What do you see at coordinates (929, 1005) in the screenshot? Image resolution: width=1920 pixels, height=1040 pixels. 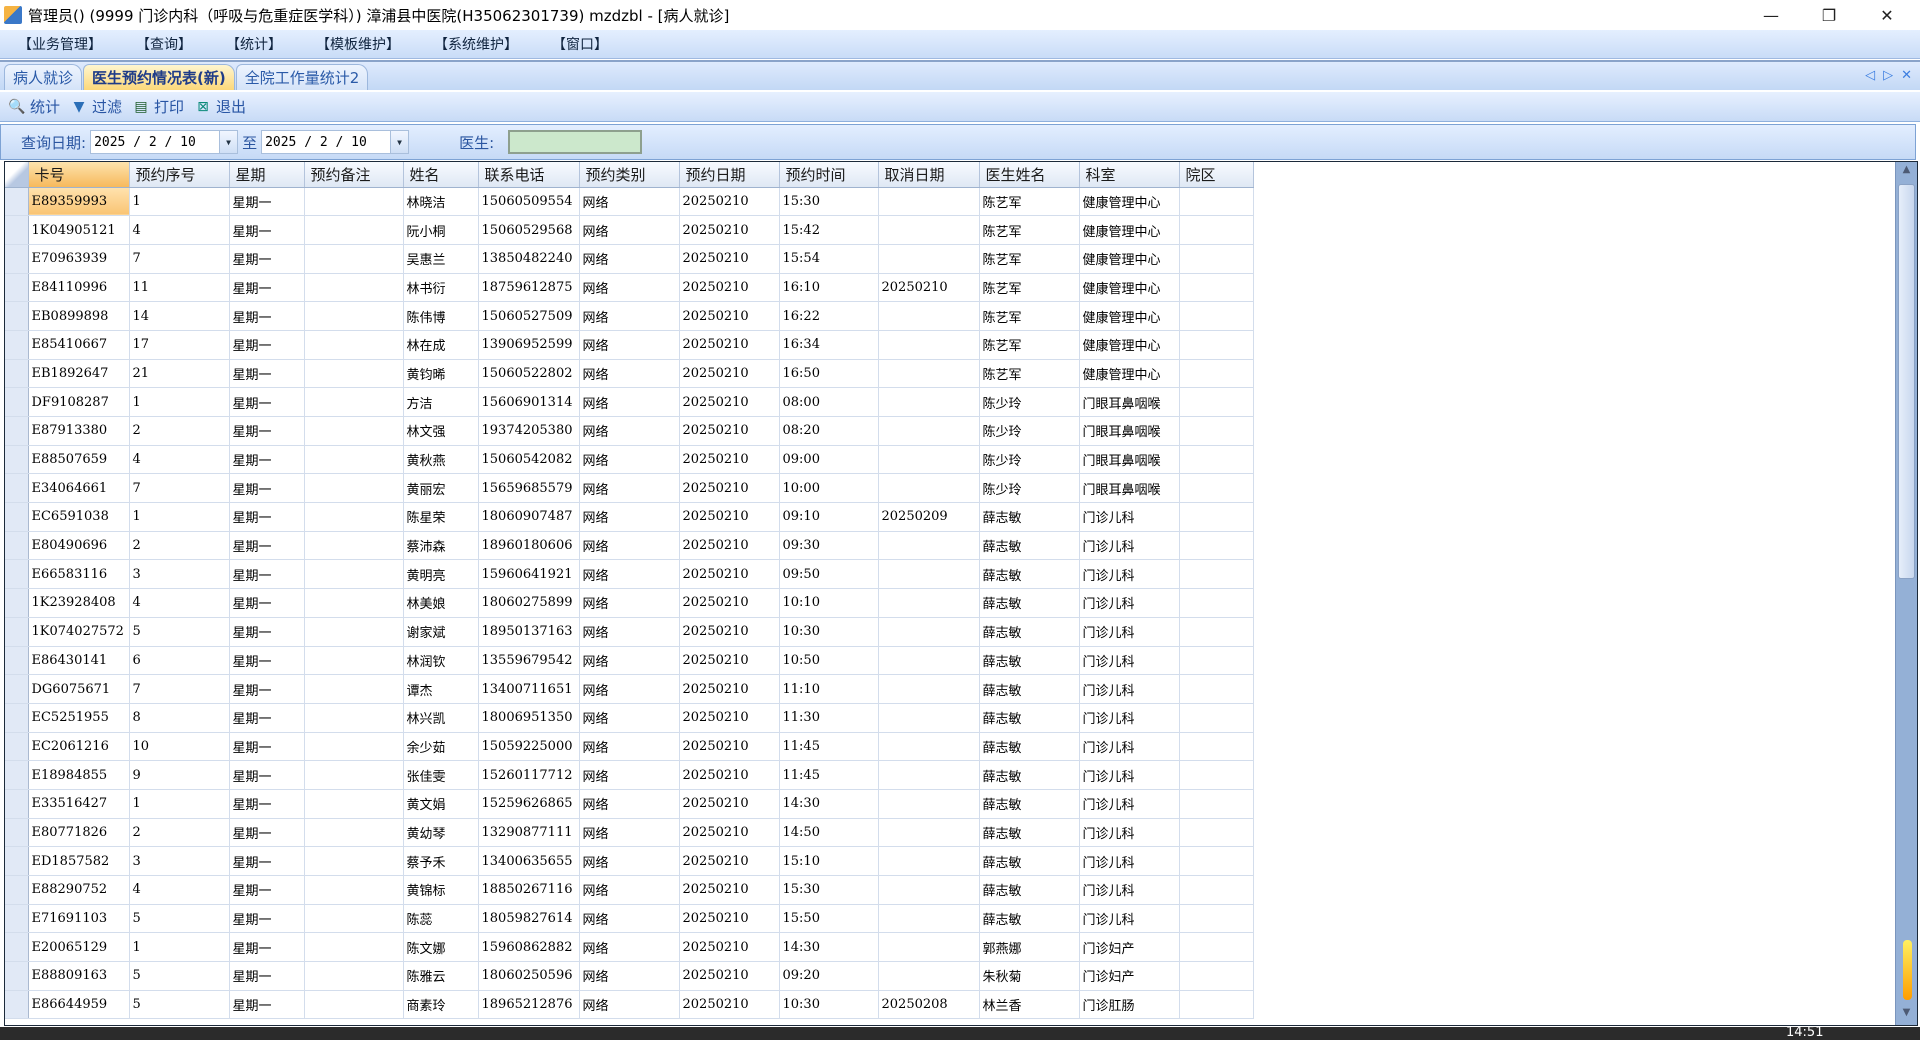 I see `cell-9: 20250208` at bounding box center [929, 1005].